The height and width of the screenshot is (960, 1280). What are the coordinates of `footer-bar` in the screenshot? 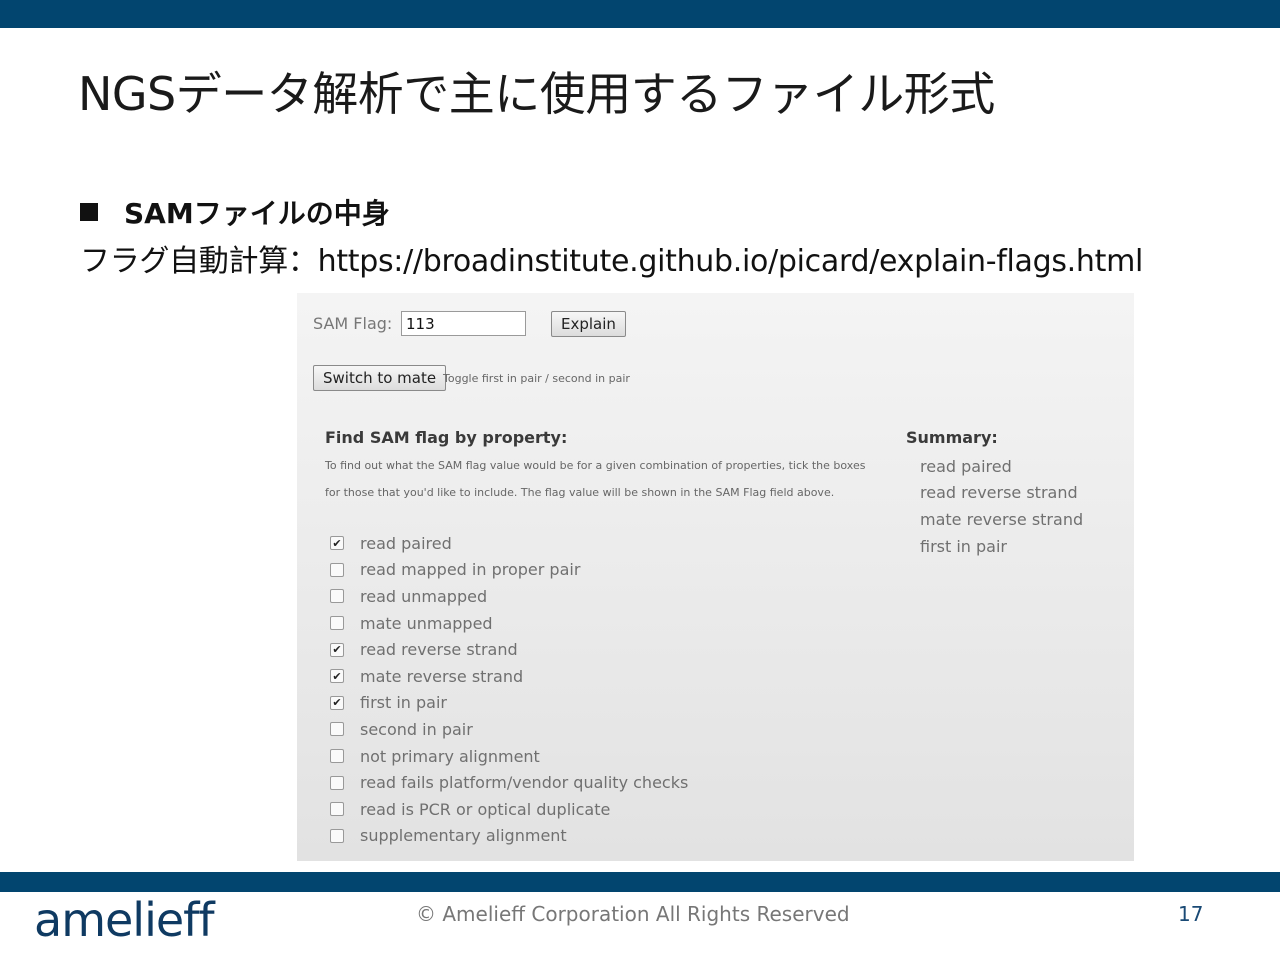 It's located at (640, 882).